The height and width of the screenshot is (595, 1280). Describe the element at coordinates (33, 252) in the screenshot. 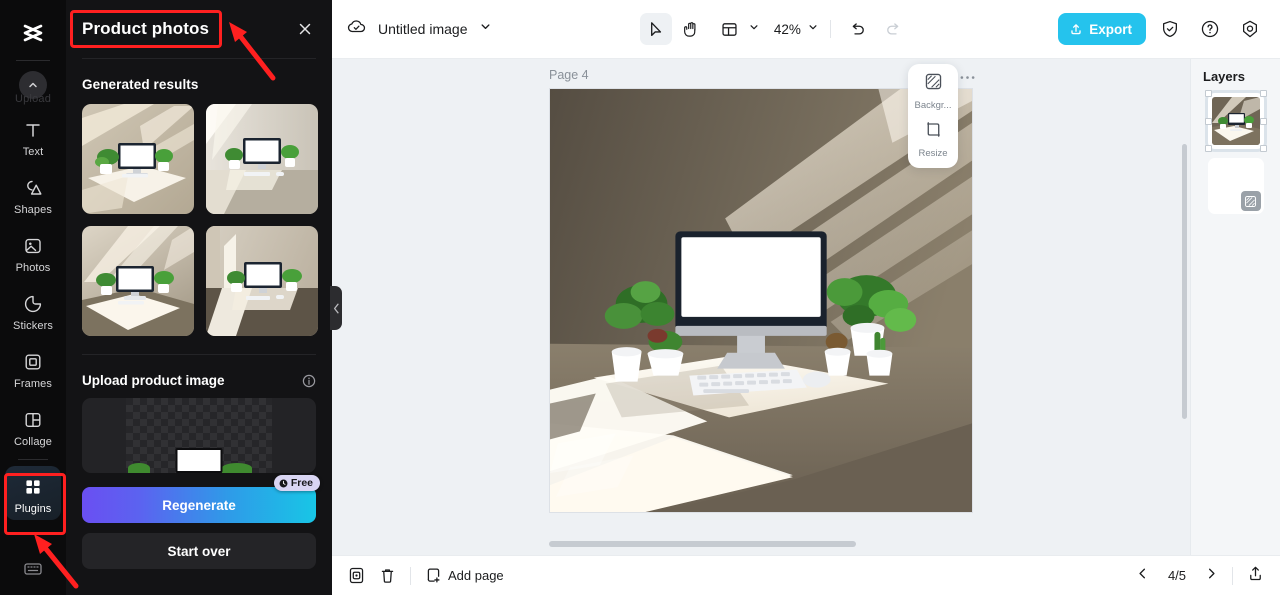

I see `sidebar-item-photos: Photos` at that location.